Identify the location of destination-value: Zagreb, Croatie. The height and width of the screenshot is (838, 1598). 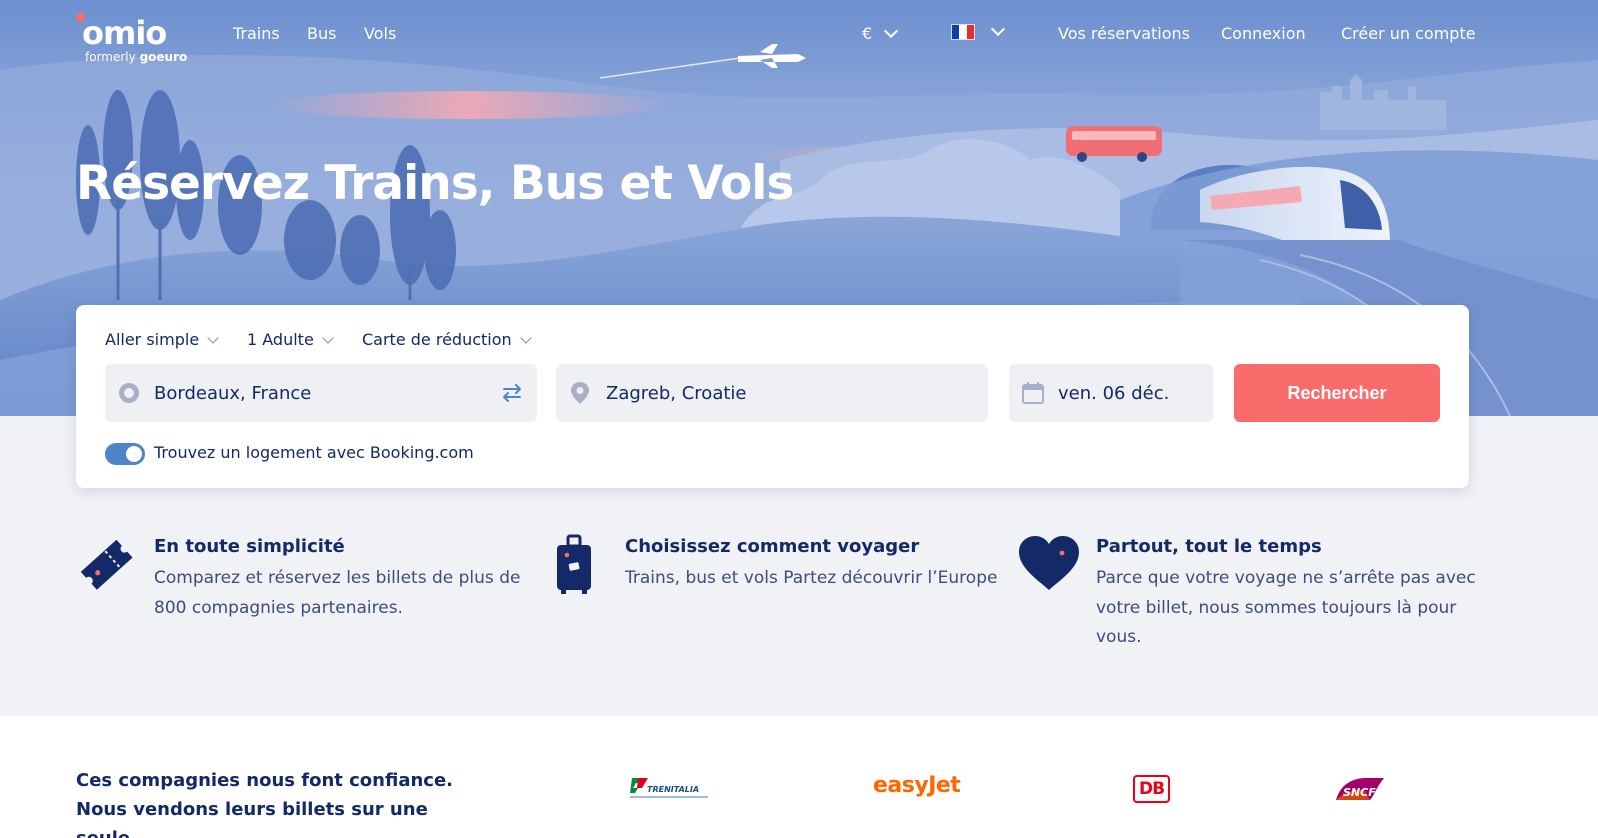
(676, 393).